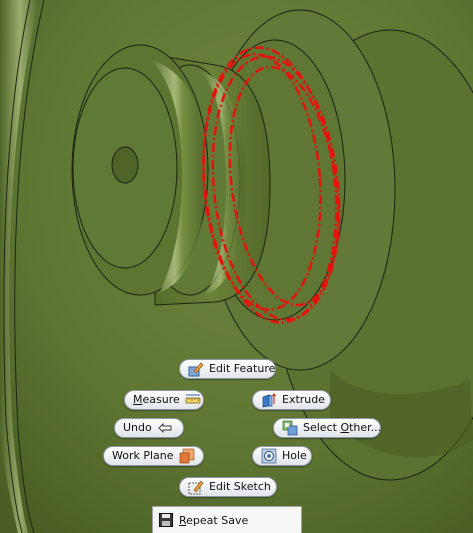 The height and width of the screenshot is (533, 473). What do you see at coordinates (143, 455) in the screenshot?
I see `work-plane-label: Work Plane` at bounding box center [143, 455].